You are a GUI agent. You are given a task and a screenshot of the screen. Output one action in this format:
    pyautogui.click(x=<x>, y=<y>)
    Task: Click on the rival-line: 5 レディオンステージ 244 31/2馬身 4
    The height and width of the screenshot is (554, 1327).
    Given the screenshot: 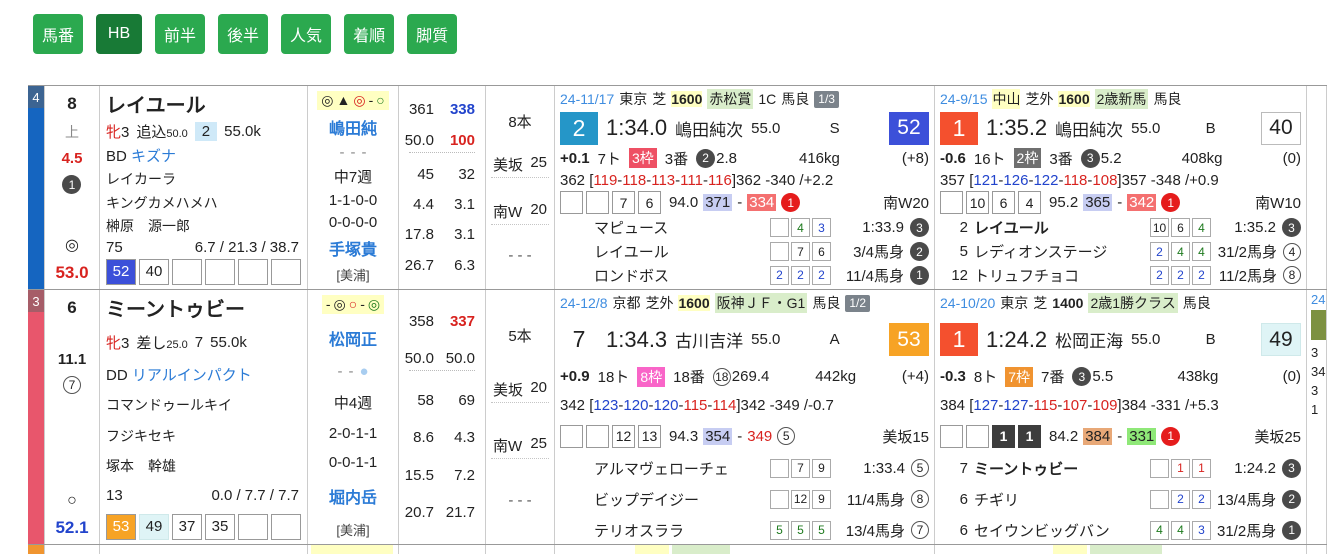 What is the action you would take?
    pyautogui.click(x=1120, y=251)
    